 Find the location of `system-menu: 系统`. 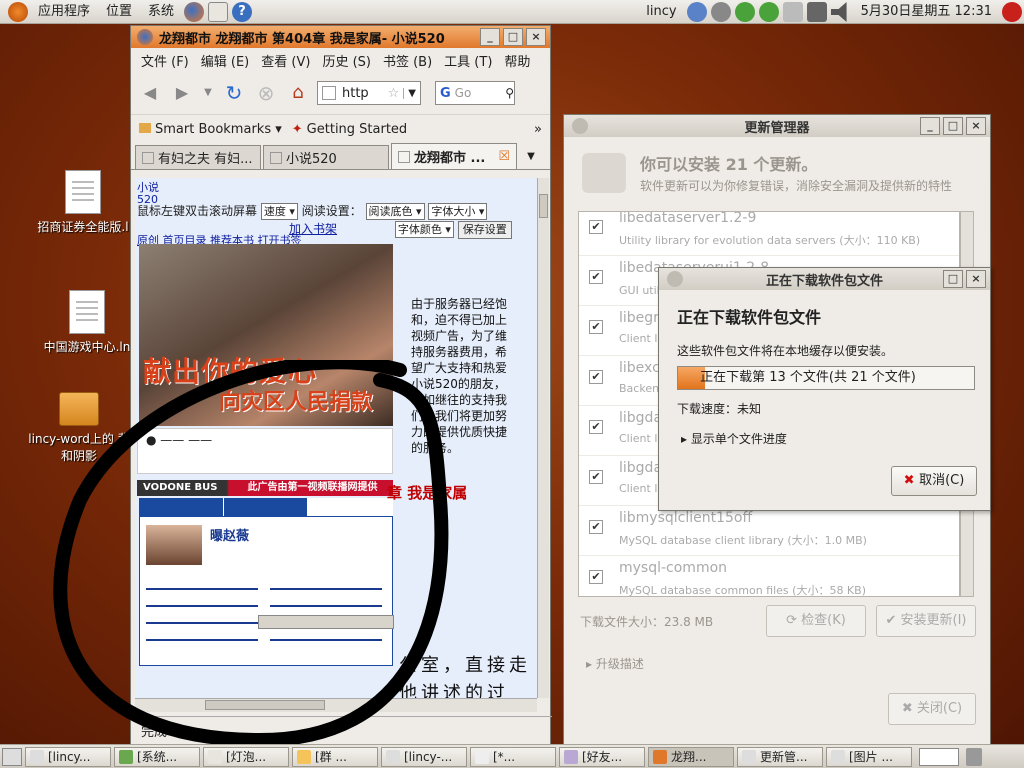

system-menu: 系统 is located at coordinates (161, 12).